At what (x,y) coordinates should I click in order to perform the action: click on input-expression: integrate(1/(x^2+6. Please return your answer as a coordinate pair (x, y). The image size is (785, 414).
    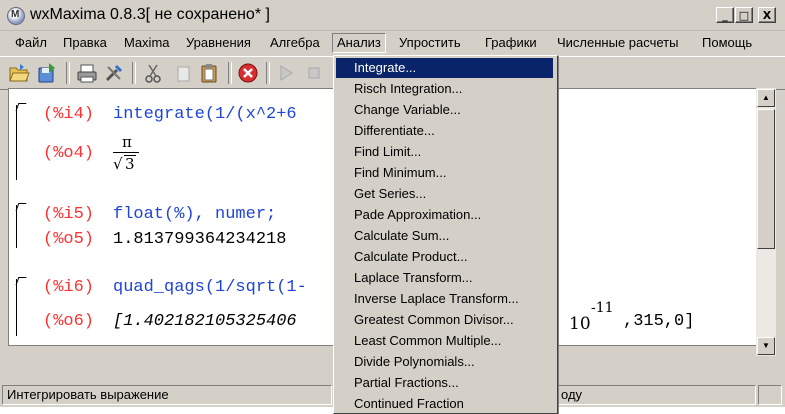
    Looking at the image, I should click on (205, 114).